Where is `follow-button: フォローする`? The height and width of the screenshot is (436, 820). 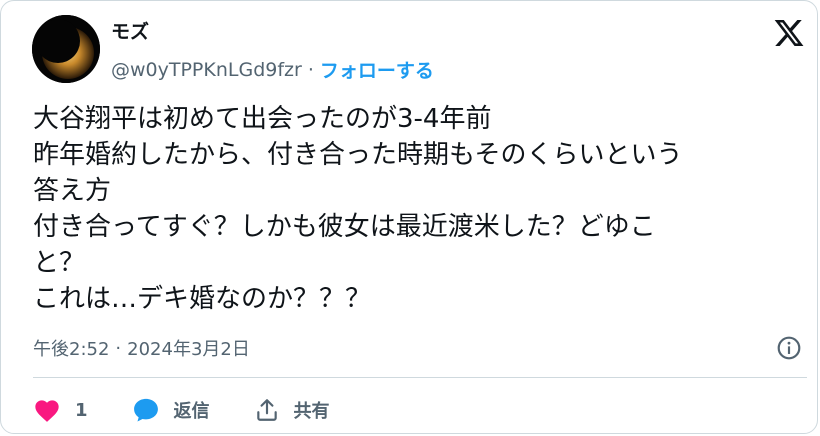
follow-button: フォローする is located at coordinates (377, 69).